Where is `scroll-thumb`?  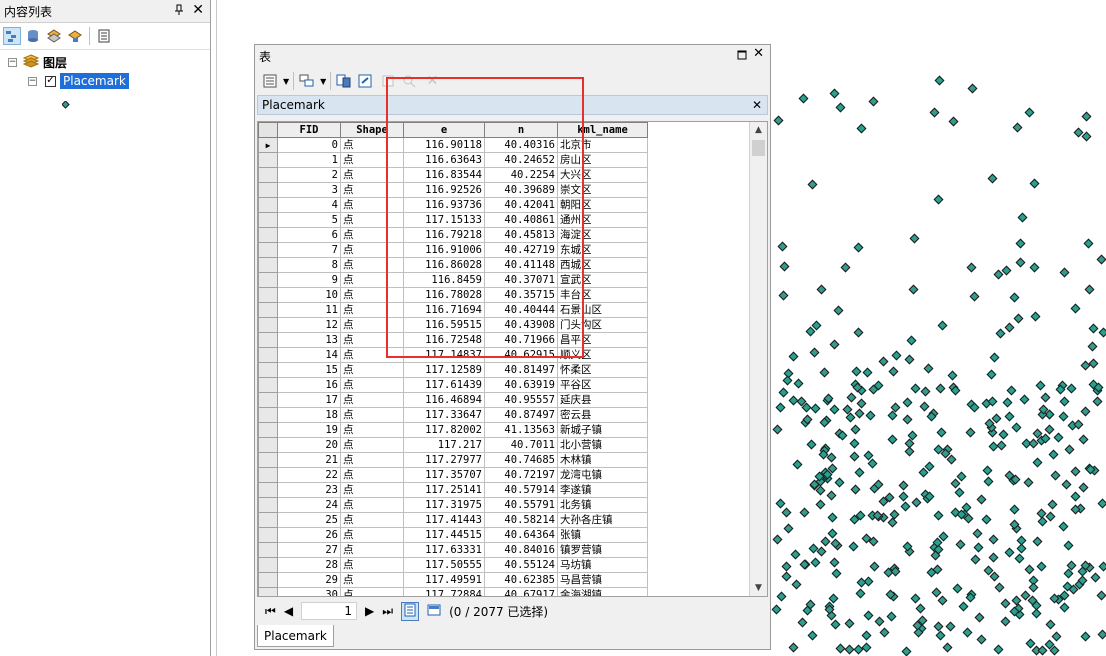
scroll-thumb is located at coordinates (758, 148).